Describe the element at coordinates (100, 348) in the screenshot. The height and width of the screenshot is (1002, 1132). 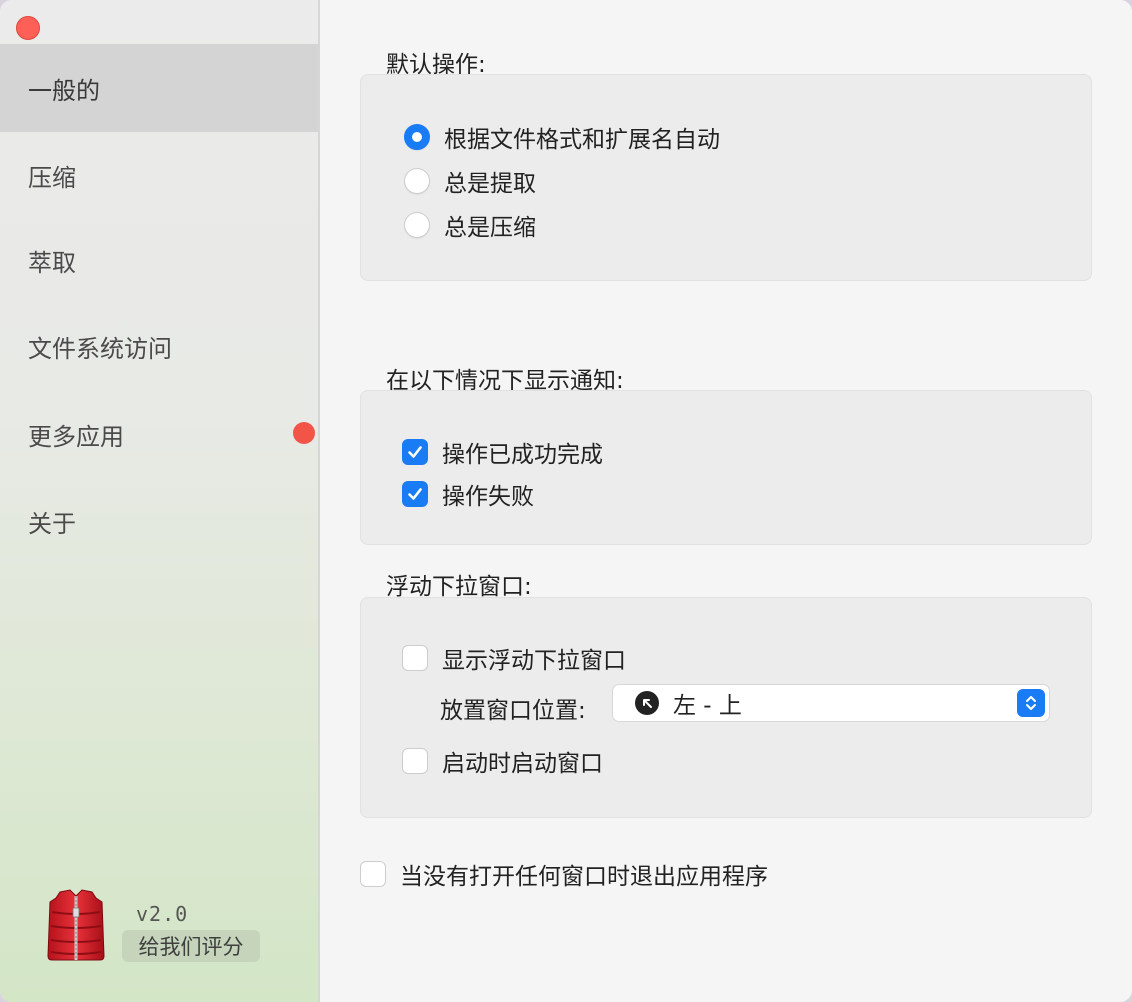
I see `sidebar-item-label: 文件系统访问` at that location.